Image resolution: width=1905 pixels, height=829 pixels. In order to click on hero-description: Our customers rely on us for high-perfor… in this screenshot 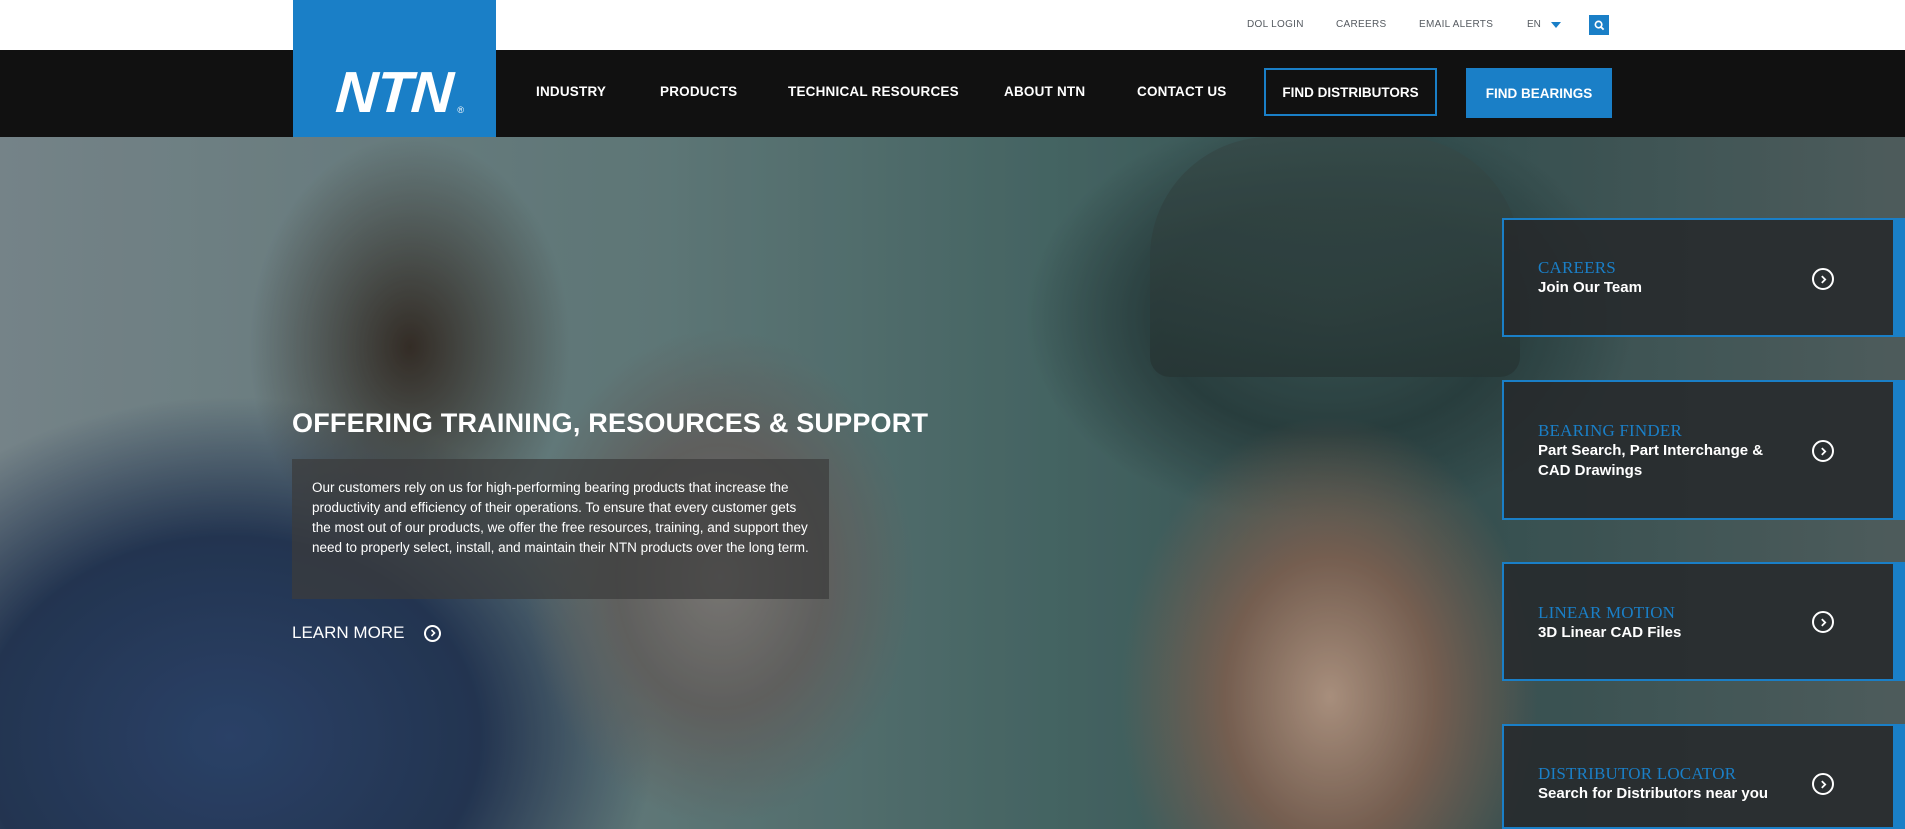, I will do `click(560, 517)`.